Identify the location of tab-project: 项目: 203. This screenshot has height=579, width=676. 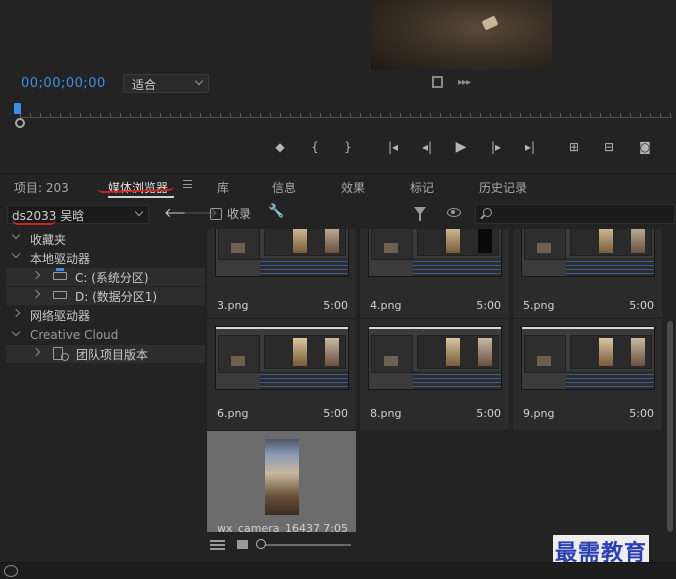
(41, 187).